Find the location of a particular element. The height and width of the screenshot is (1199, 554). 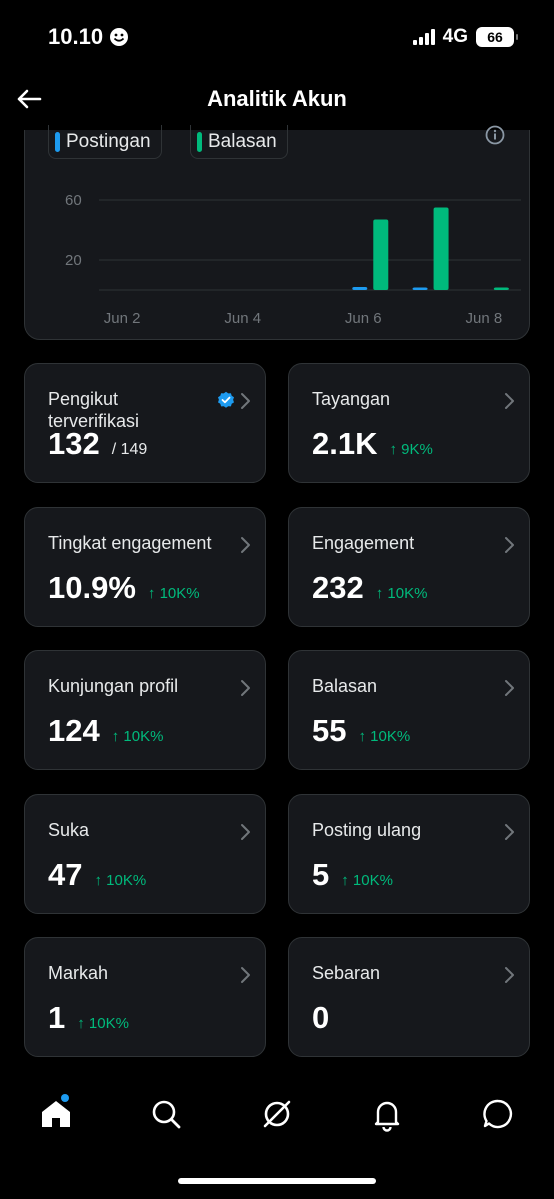

status-indicators: 4G 66 is located at coordinates (465, 37).